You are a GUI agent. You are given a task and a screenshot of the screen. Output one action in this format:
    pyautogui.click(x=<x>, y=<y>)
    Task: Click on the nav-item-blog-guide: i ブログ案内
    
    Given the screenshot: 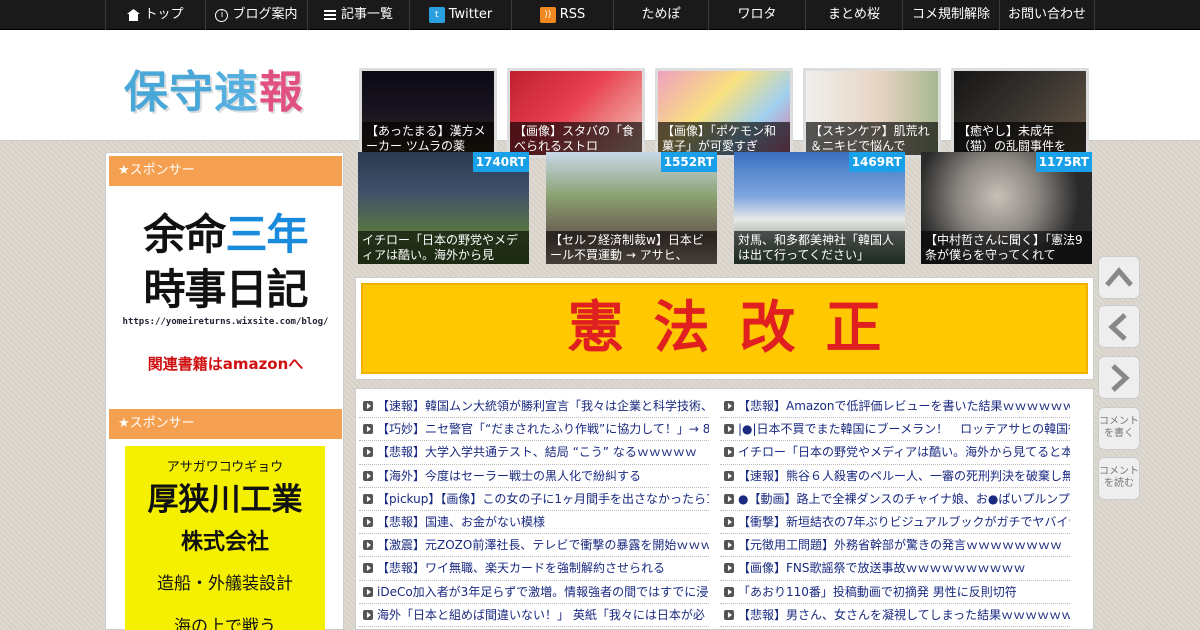 What is the action you would take?
    pyautogui.click(x=256, y=15)
    